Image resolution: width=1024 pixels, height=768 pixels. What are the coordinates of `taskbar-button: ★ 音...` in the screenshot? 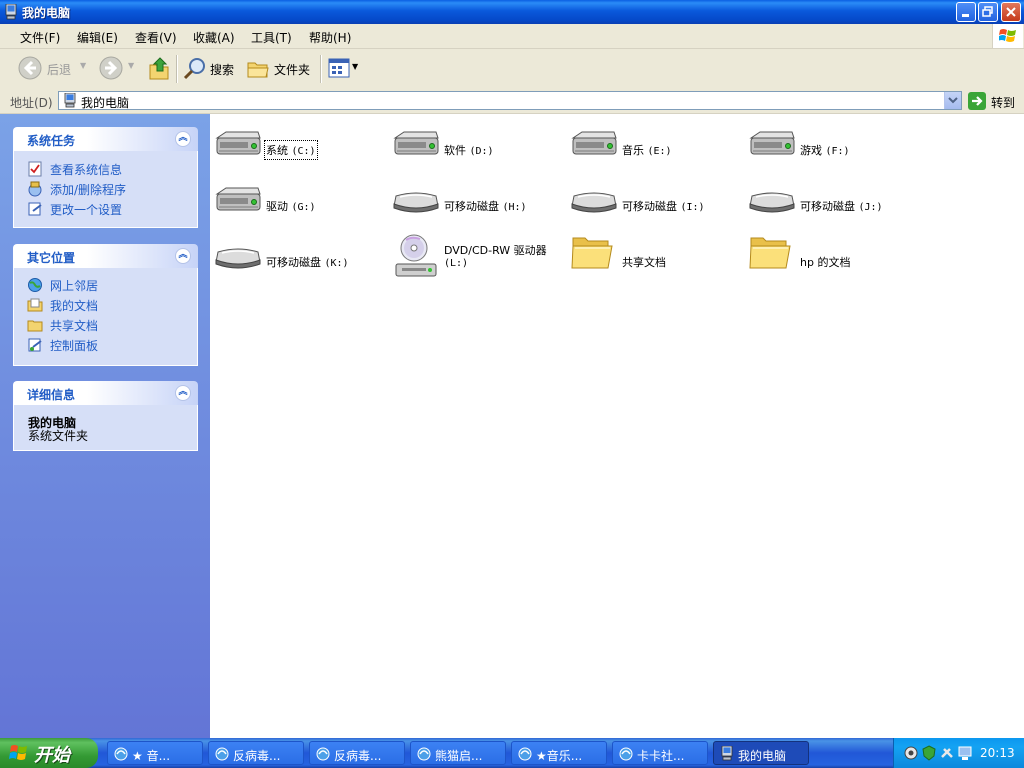 It's located at (155, 753).